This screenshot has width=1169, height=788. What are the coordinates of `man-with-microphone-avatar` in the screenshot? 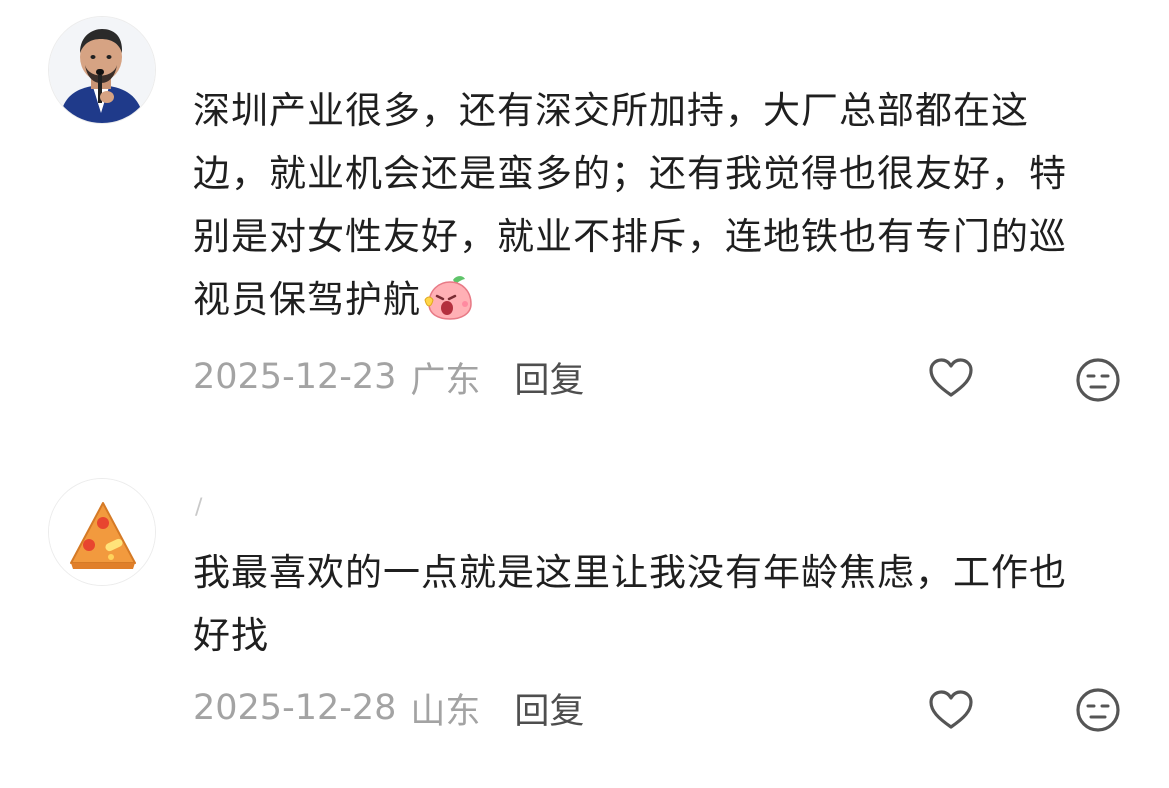 It's located at (102, 70).